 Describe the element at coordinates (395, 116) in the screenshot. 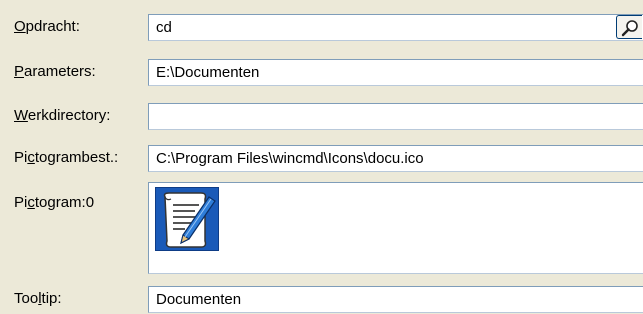

I see `werkdirectory-input` at that location.